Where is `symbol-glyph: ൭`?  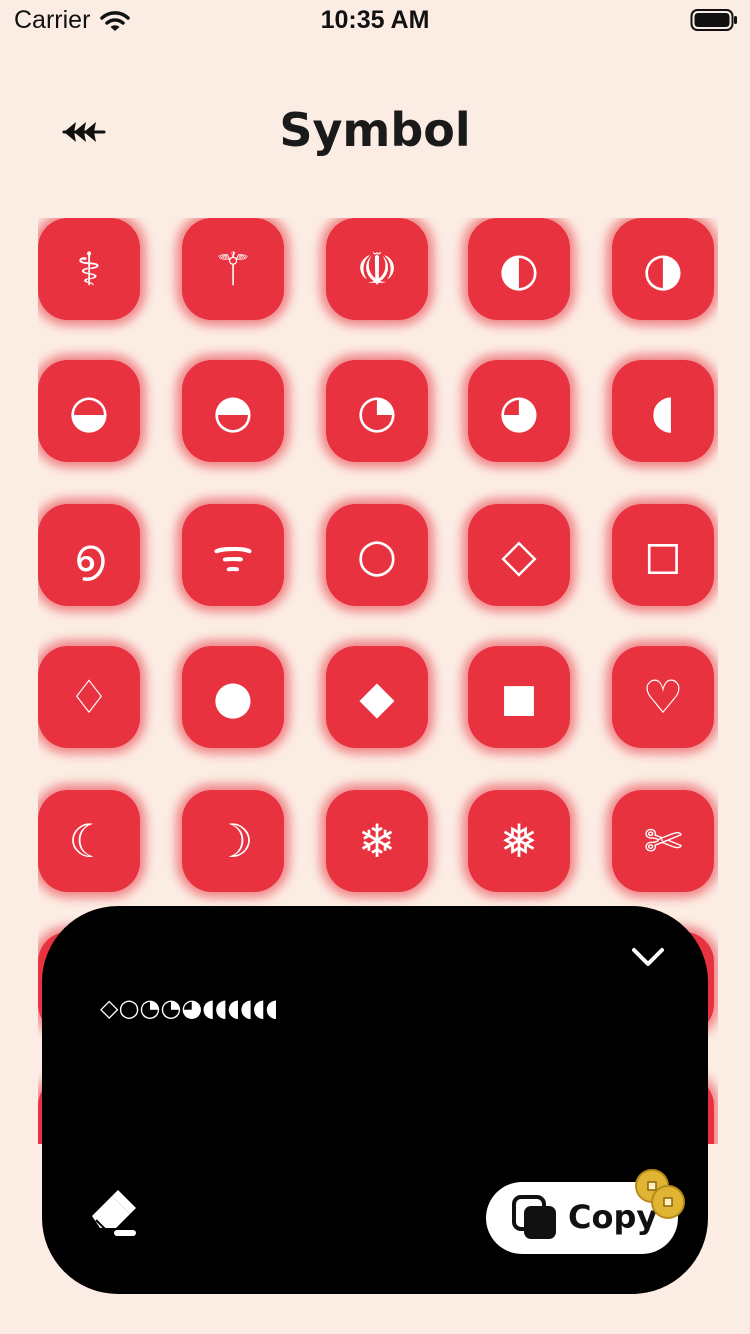 symbol-glyph: ൭ is located at coordinates (89, 555).